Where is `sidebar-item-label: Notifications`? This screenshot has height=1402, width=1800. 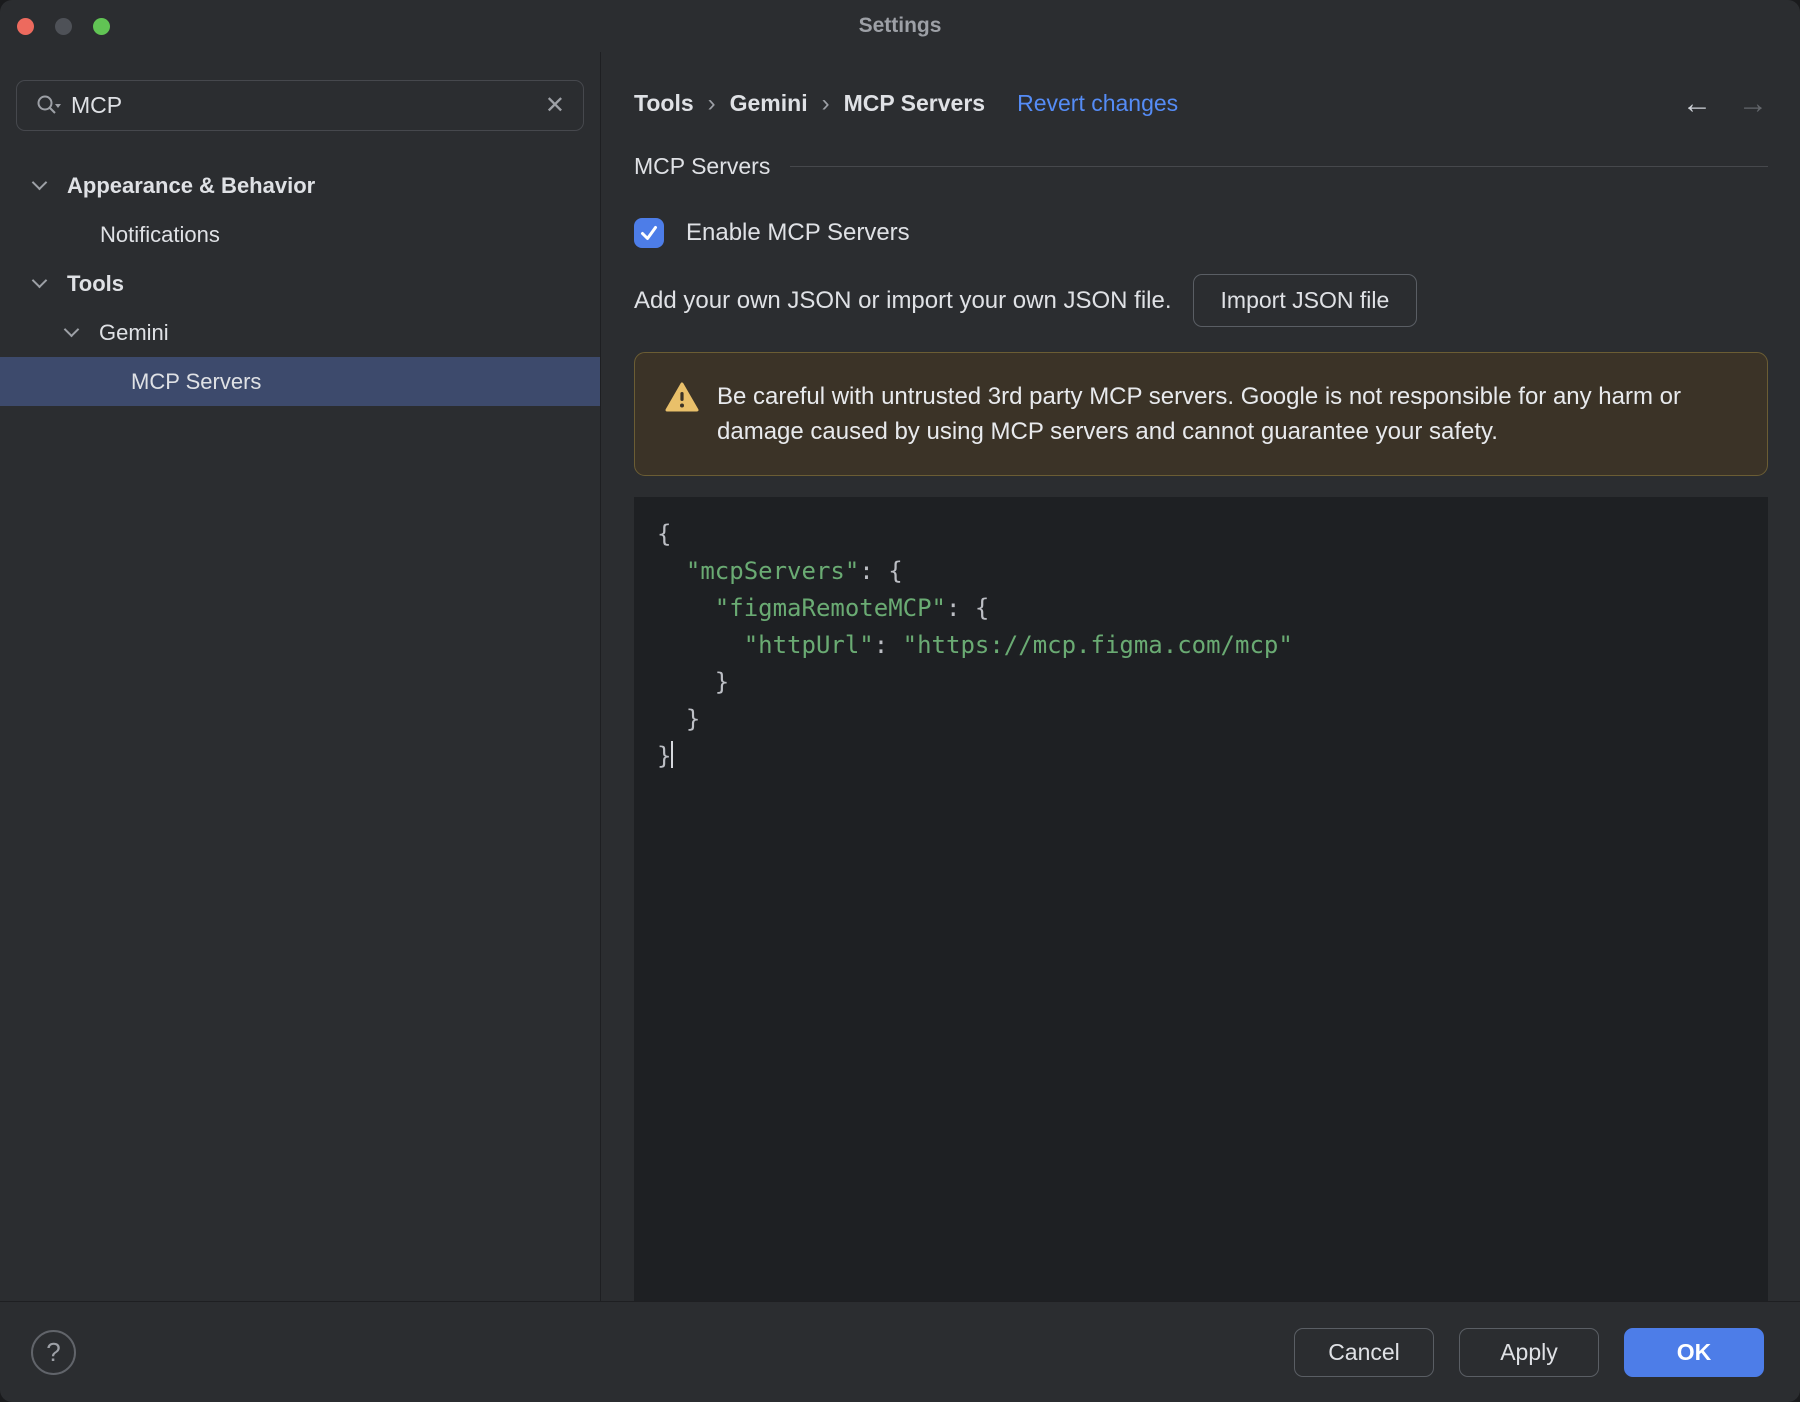
sidebar-item-label: Notifications is located at coordinates (160, 234).